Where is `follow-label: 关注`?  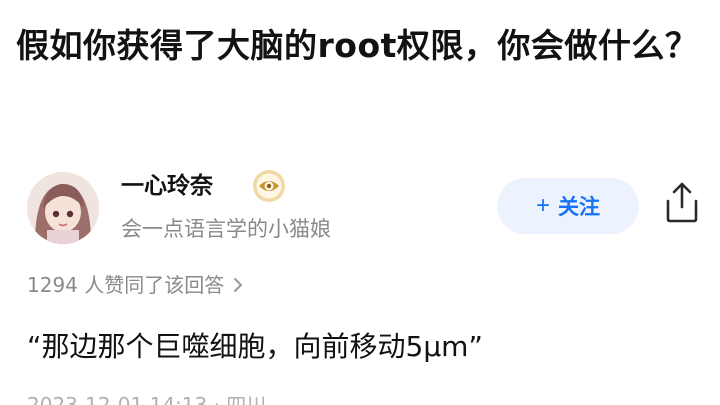
follow-label: 关注 is located at coordinates (579, 207).